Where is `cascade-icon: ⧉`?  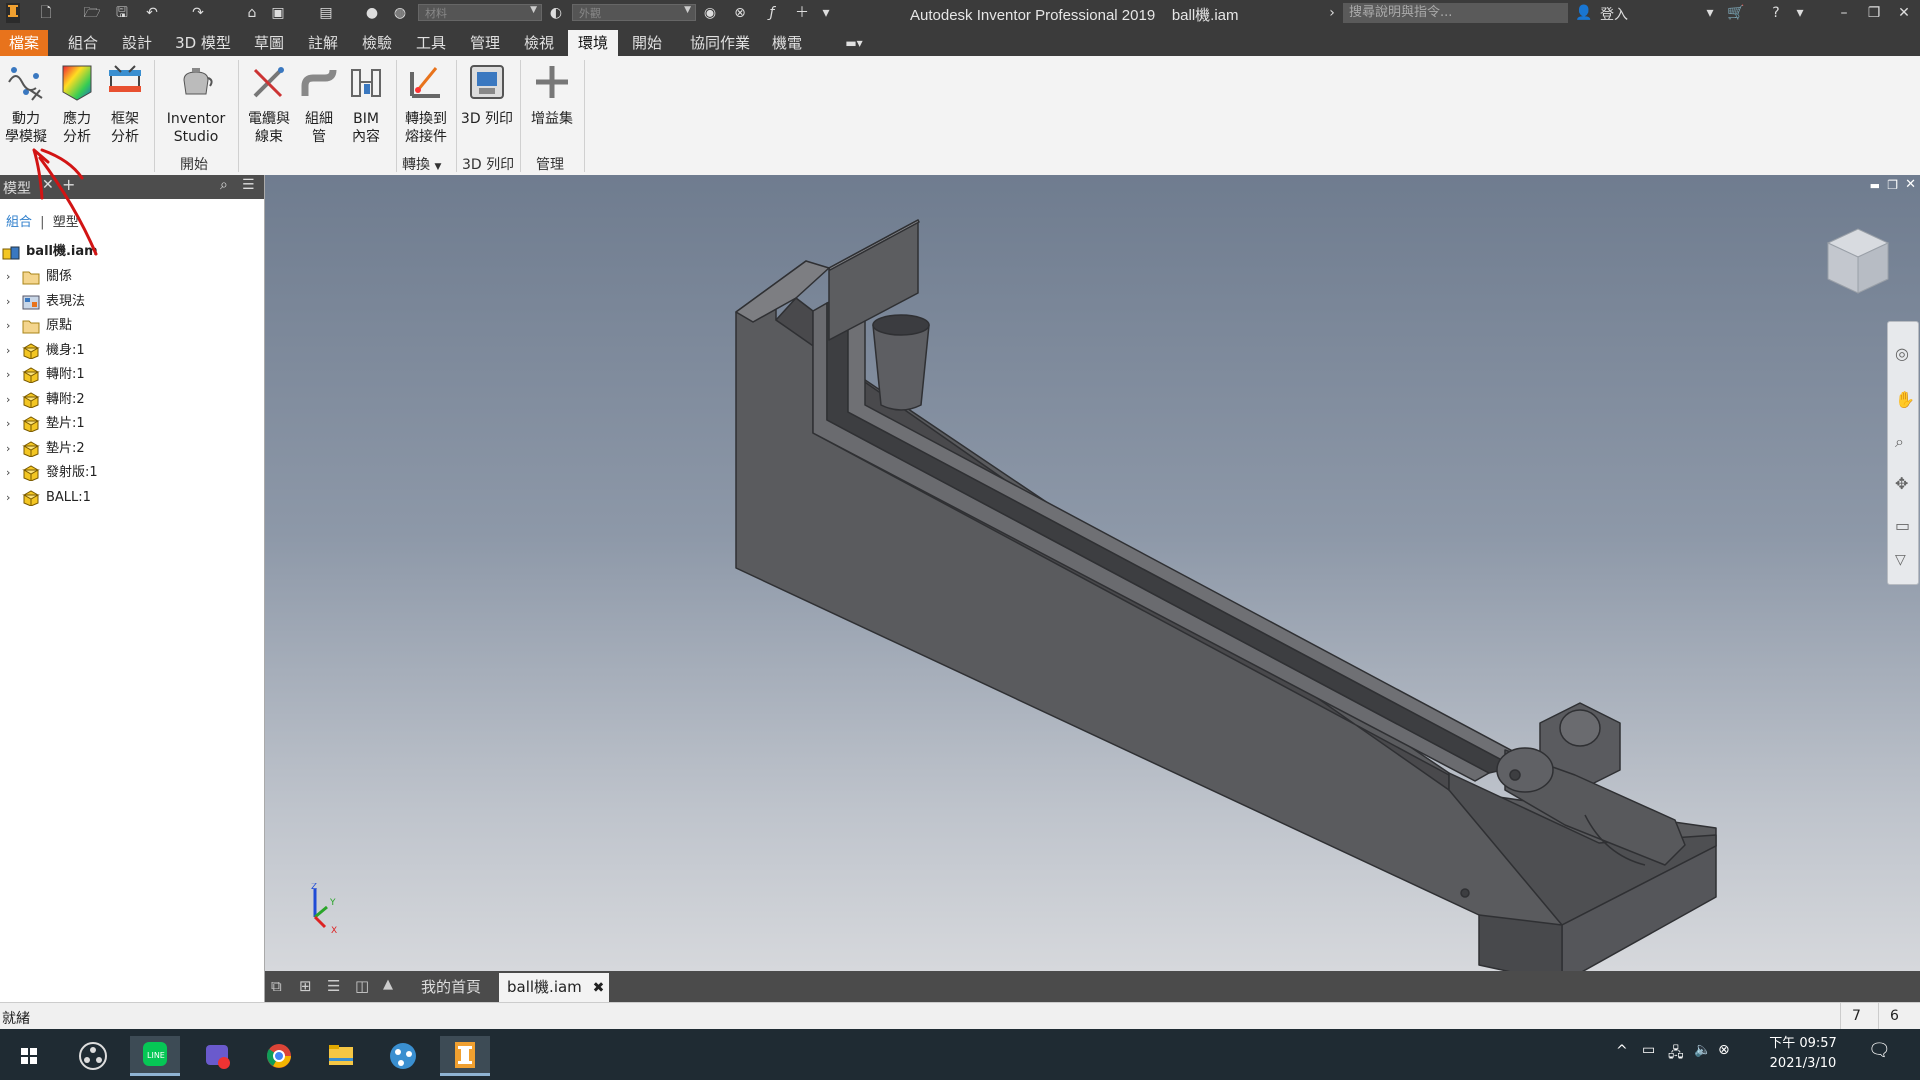
cascade-icon: ⧉ is located at coordinates (276, 986).